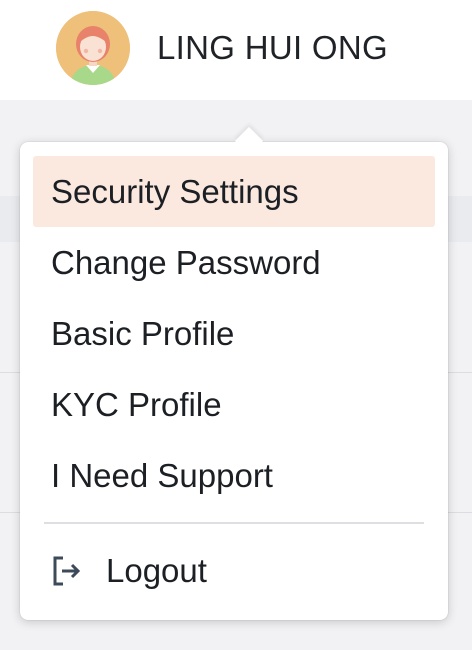  What do you see at coordinates (156, 570) in the screenshot?
I see `logout-label: Logout` at bounding box center [156, 570].